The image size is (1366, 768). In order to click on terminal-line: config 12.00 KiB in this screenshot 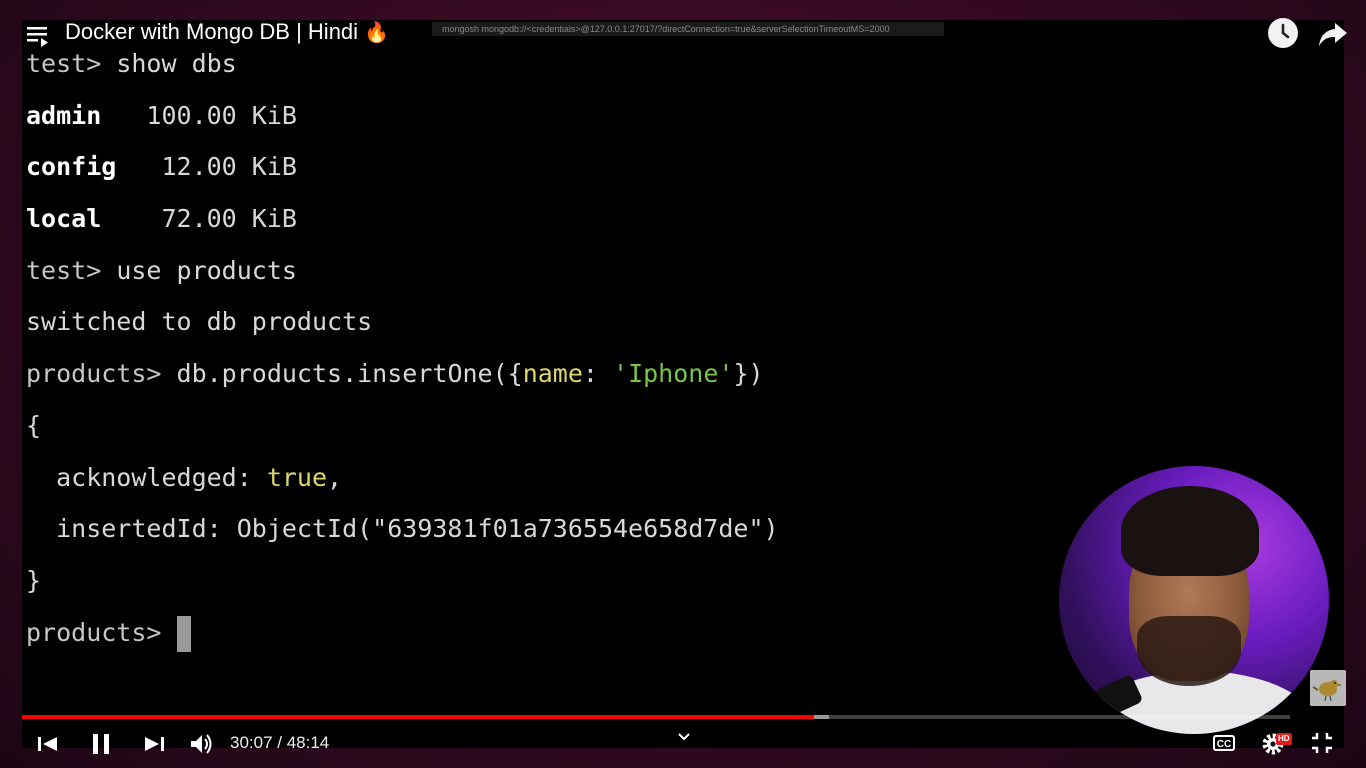, I will do `click(535, 171)`.